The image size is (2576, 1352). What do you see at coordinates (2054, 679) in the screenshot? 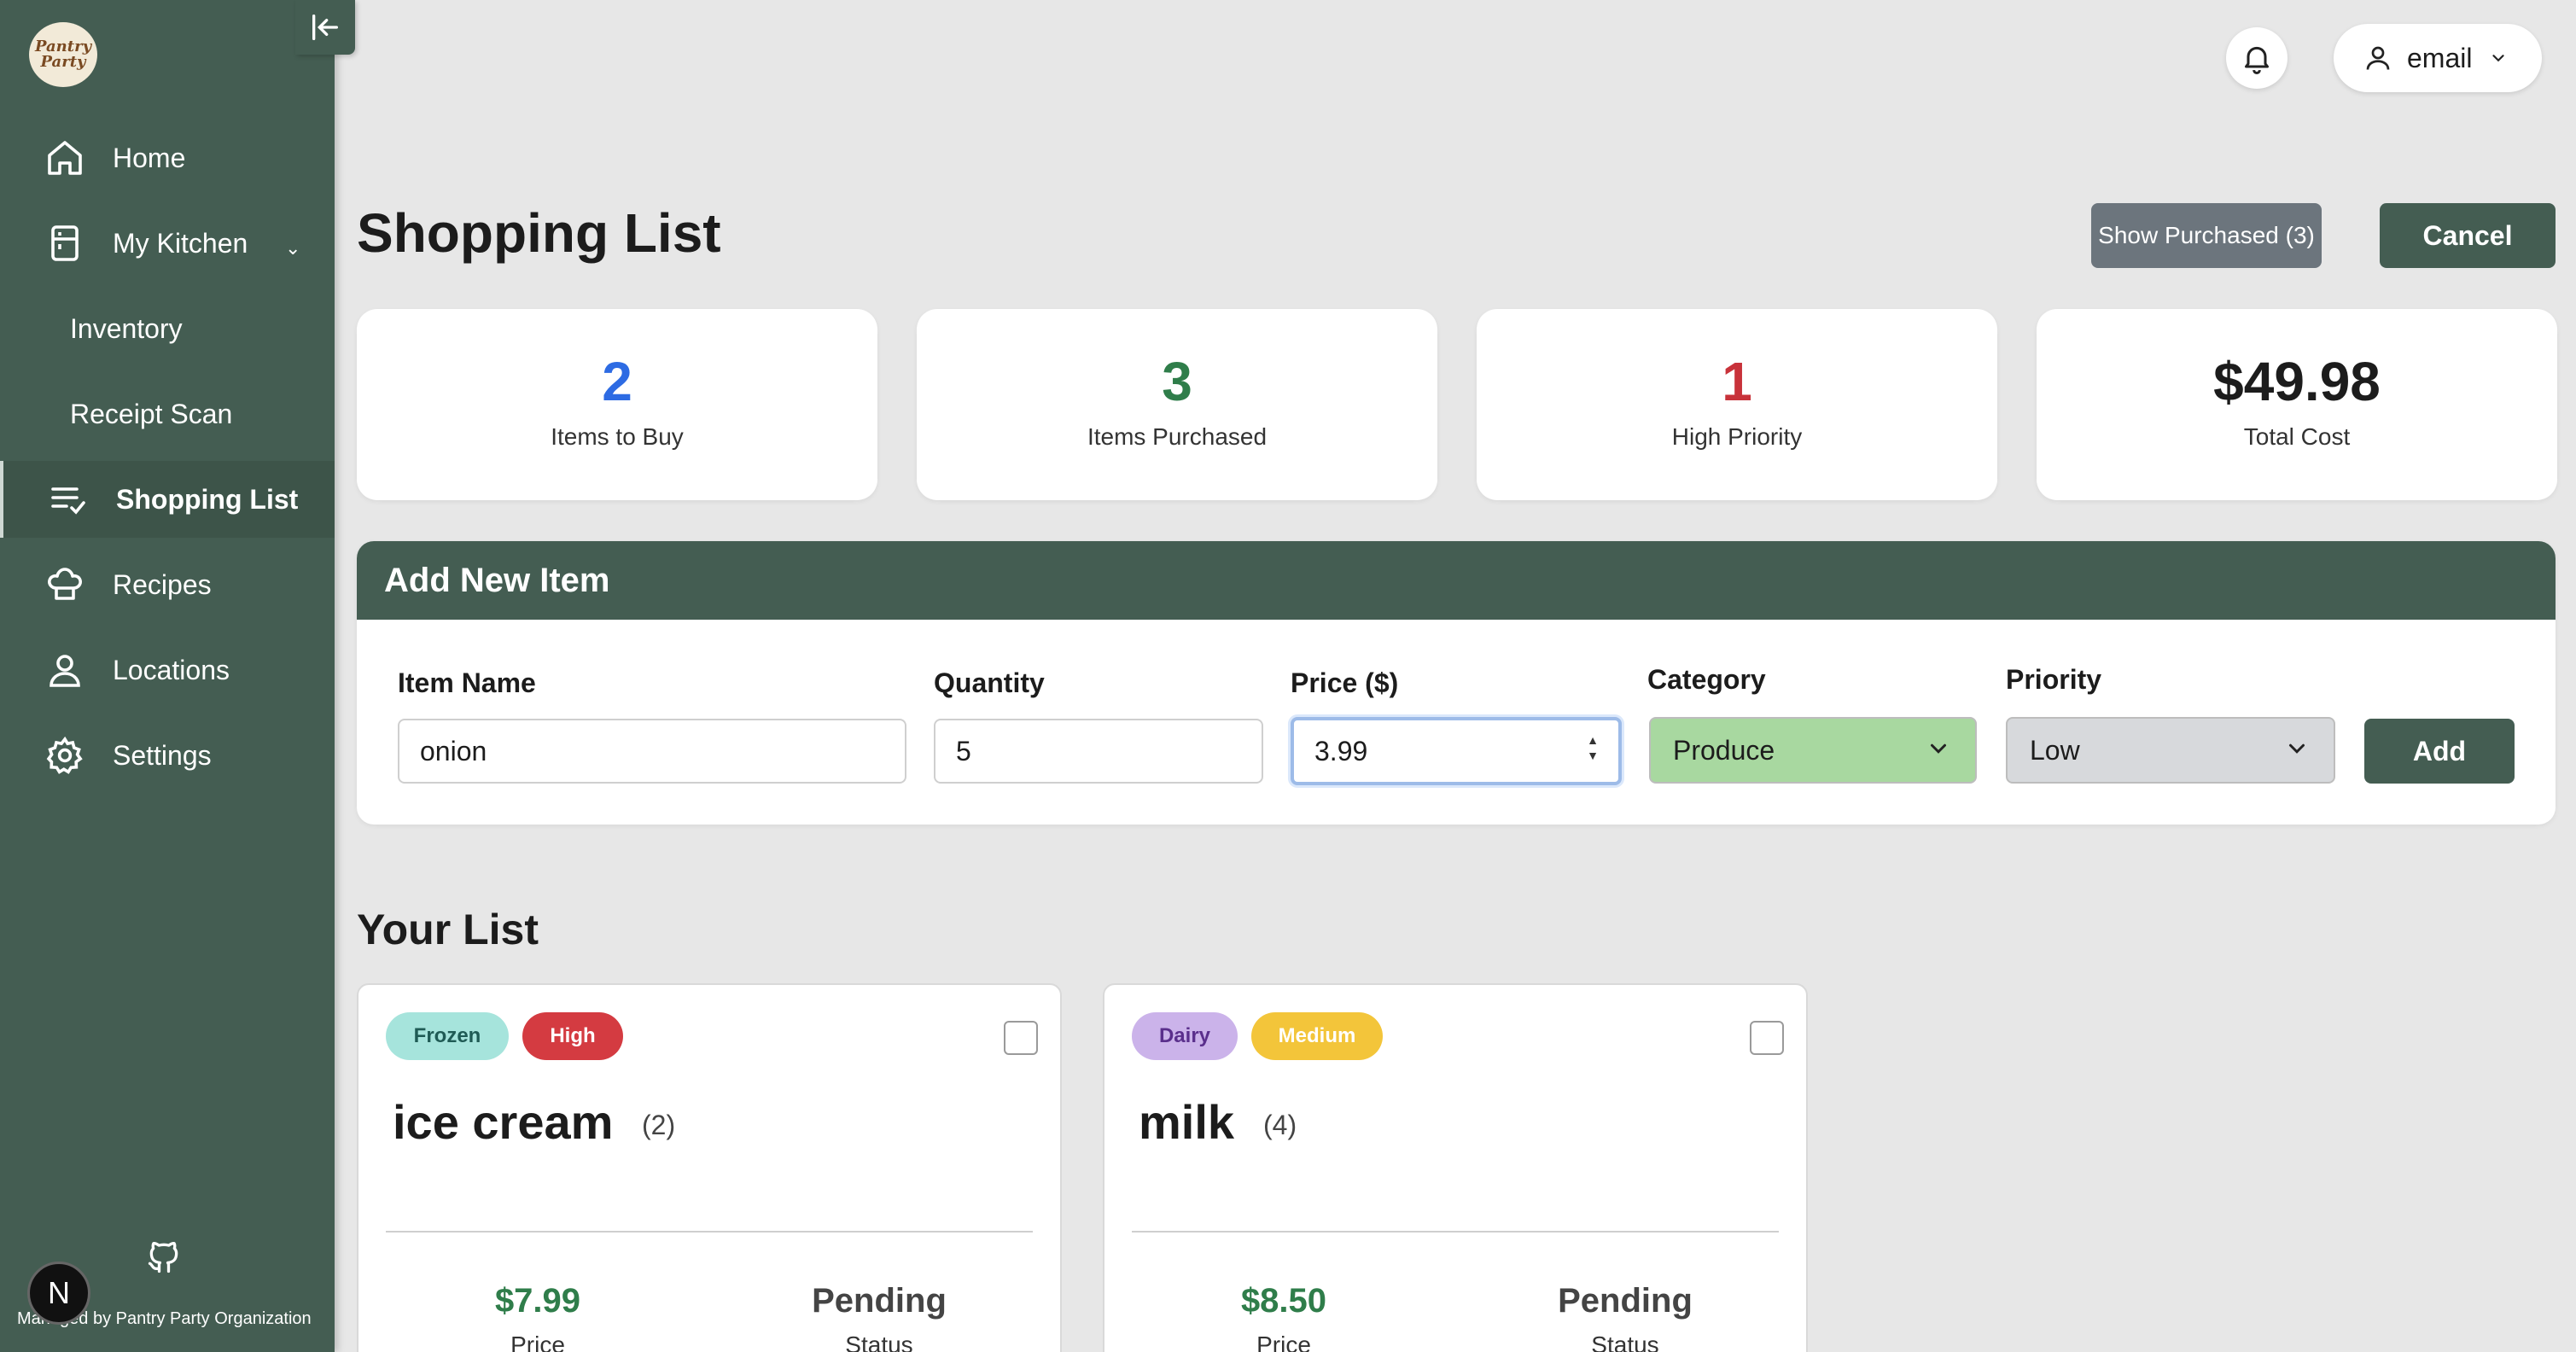
I see `priority-label: Priority` at bounding box center [2054, 679].